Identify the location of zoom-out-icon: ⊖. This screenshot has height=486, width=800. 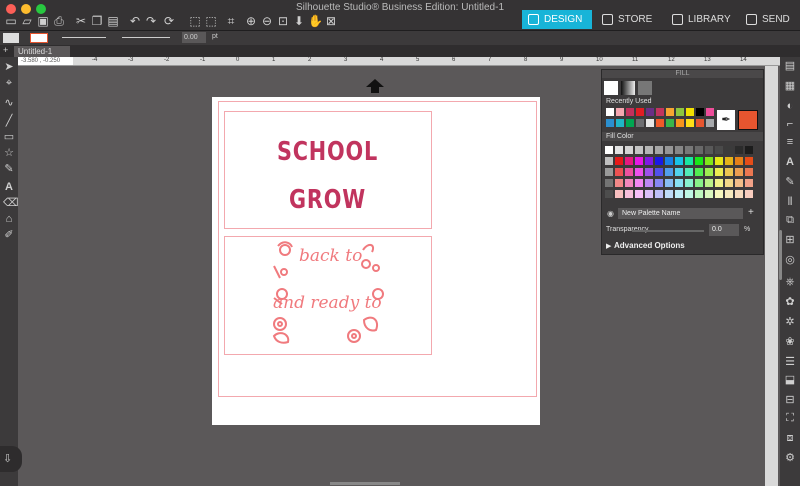
(267, 21).